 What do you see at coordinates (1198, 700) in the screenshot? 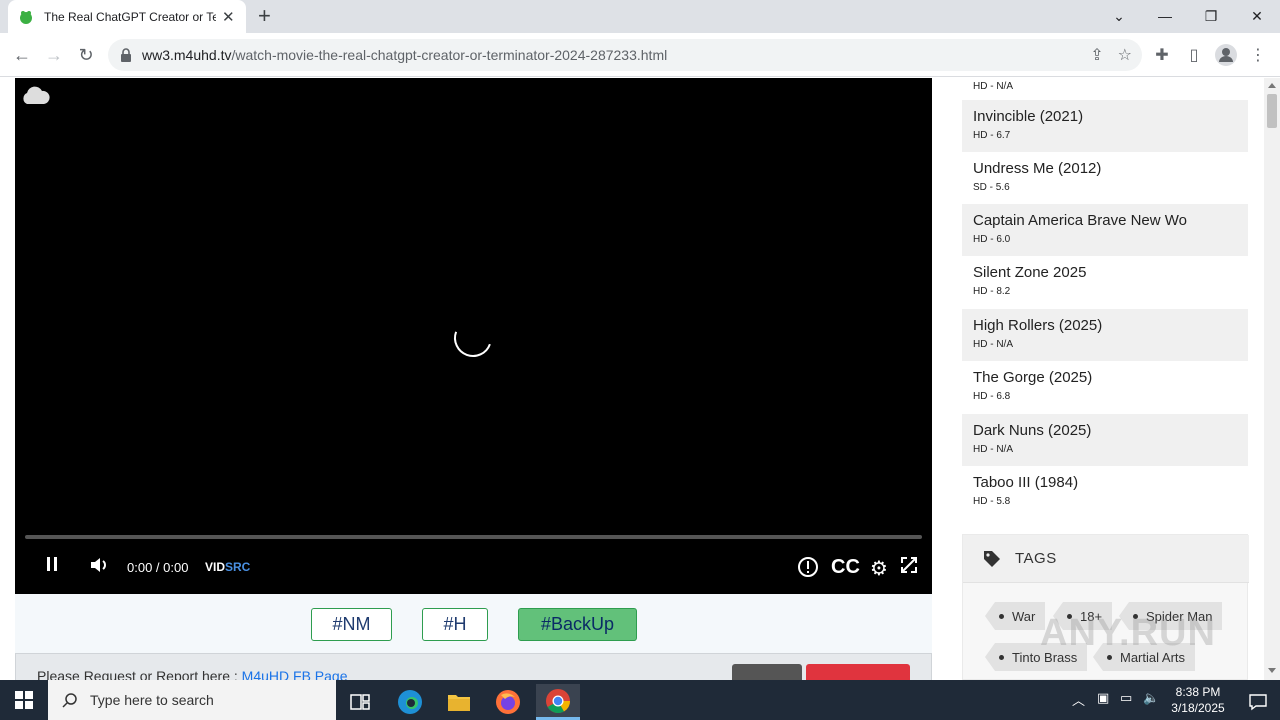
I see `taskbar-clock: 8:38 PM 3/18/2025` at bounding box center [1198, 700].